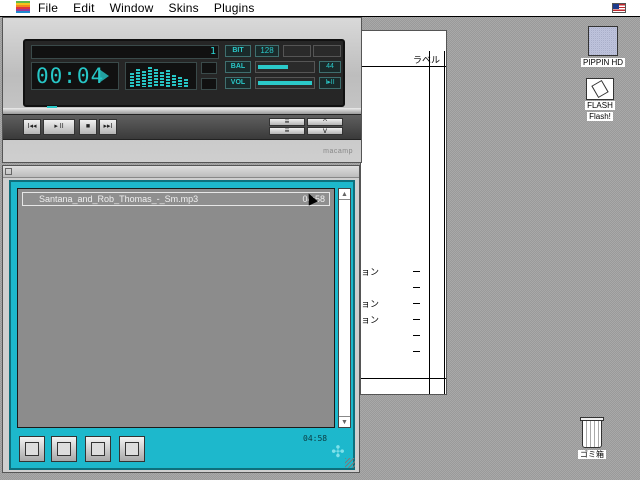  I want to click on flash-card-icon, so click(600, 89).